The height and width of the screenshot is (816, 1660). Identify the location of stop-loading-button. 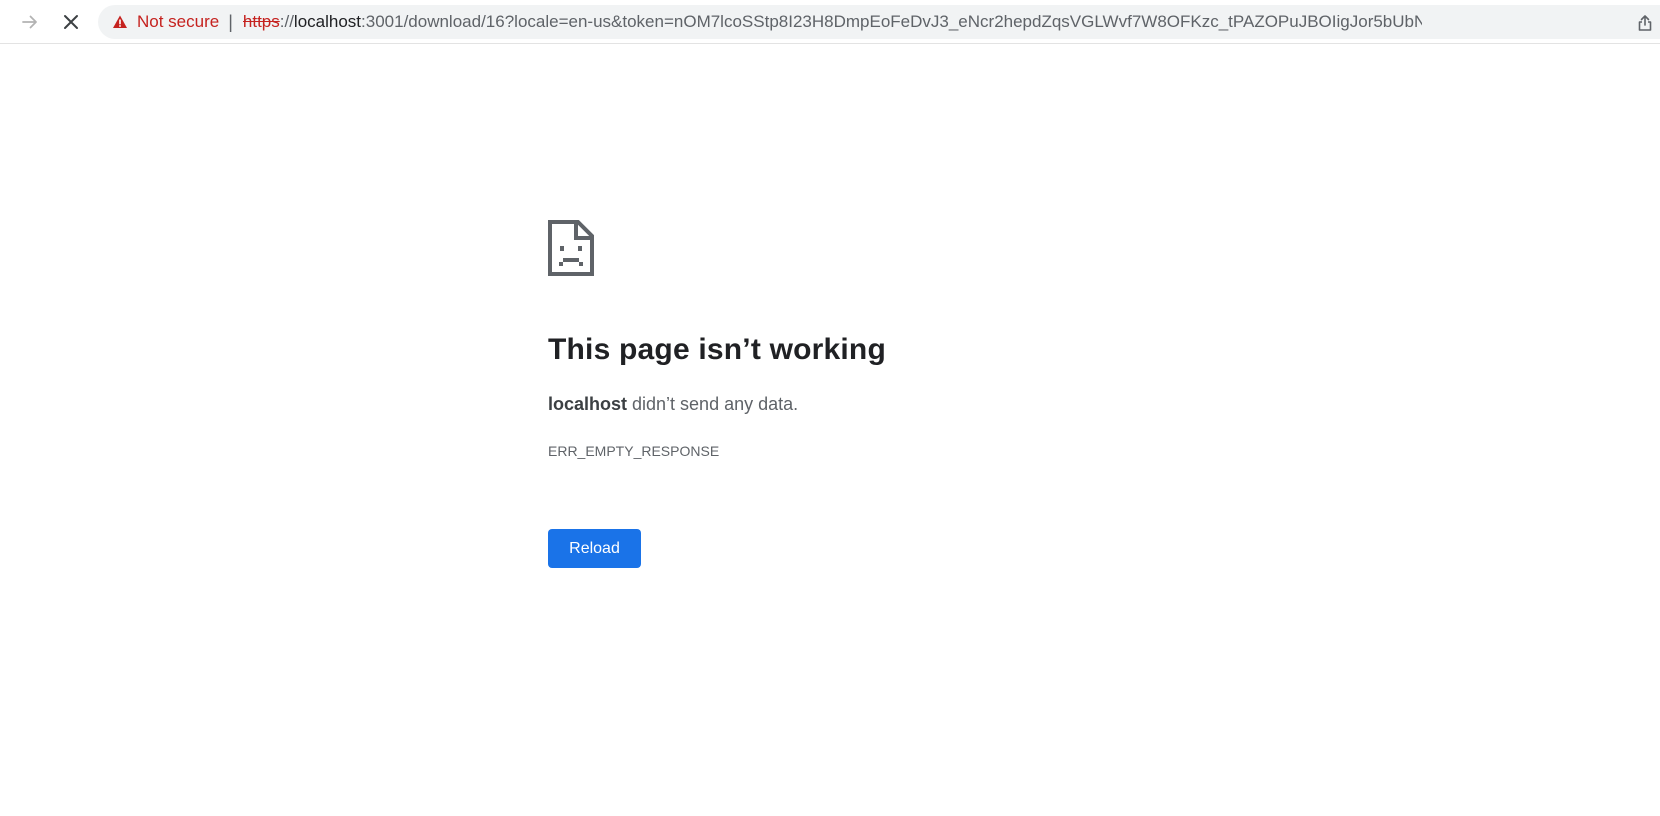
(71, 22).